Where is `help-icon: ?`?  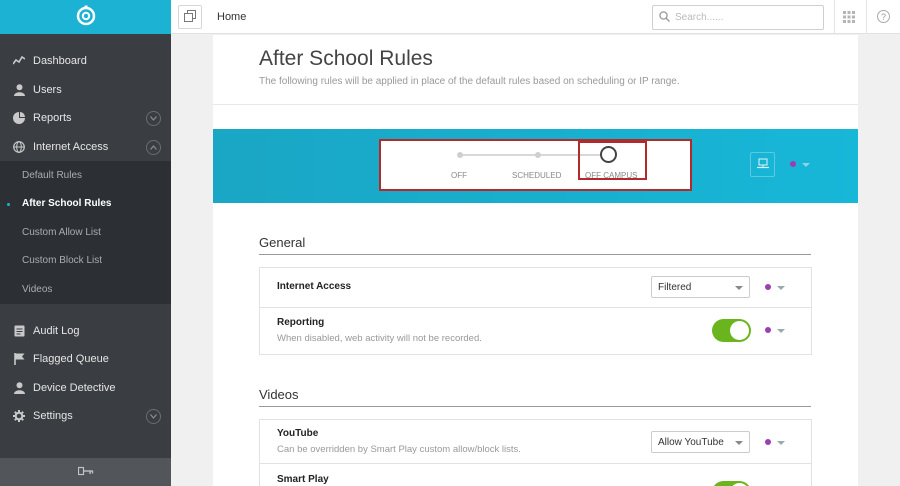
help-icon: ? is located at coordinates (883, 16).